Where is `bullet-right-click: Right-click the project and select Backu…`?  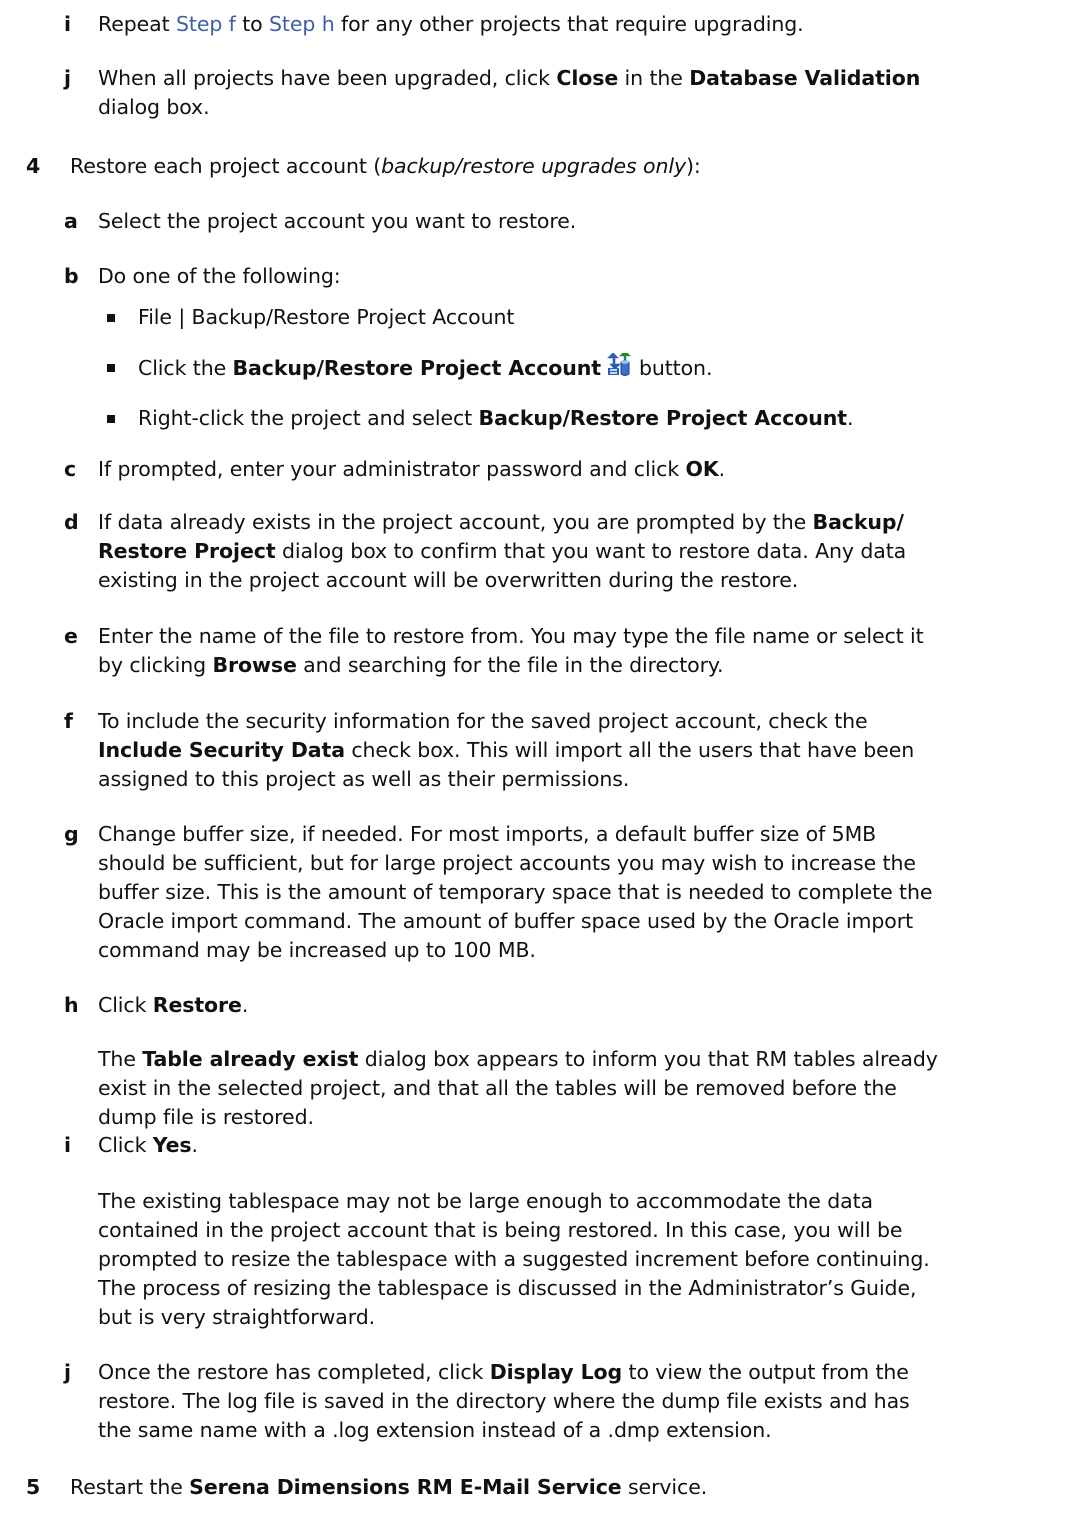 bullet-right-click: Right-click the project and select Backu… is located at coordinates (587, 418).